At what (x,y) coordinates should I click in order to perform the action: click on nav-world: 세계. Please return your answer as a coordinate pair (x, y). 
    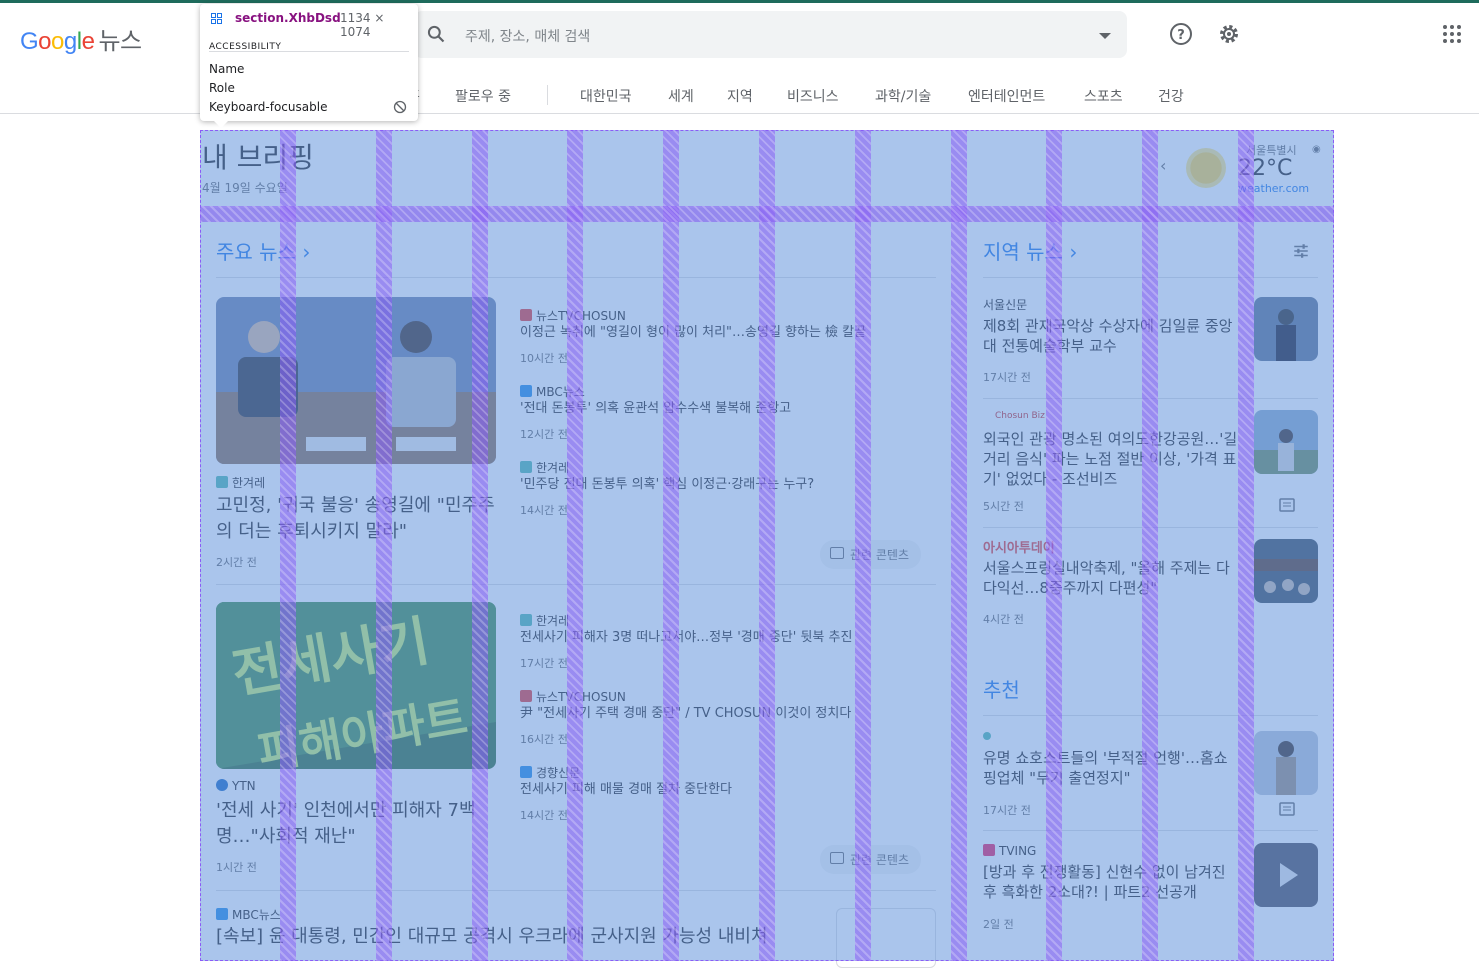
    Looking at the image, I should click on (681, 96).